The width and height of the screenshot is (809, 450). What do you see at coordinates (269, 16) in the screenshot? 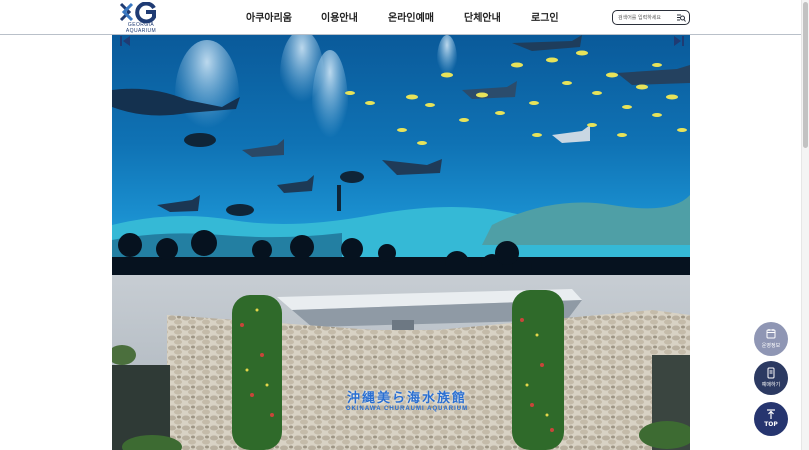
I see `nav-item-aquarium: 아쿠아리움` at bounding box center [269, 16].